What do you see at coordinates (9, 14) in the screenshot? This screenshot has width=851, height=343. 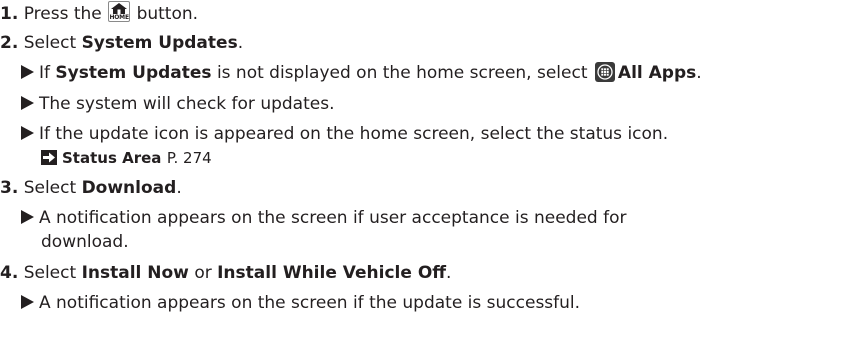 I see `step-number: 1.` at bounding box center [9, 14].